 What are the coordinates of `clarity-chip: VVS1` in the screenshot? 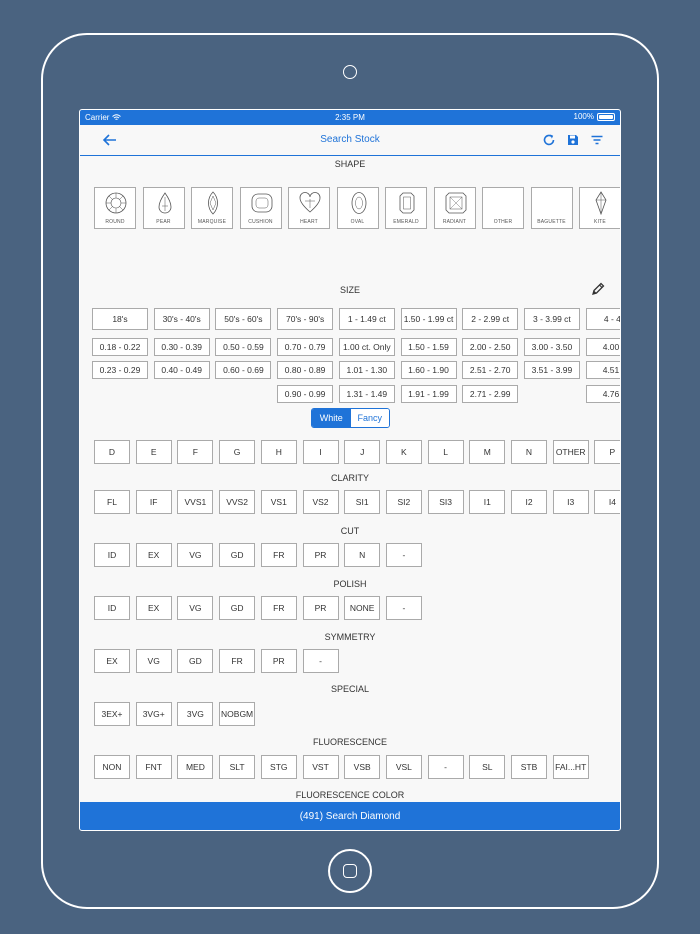 It's located at (195, 502).